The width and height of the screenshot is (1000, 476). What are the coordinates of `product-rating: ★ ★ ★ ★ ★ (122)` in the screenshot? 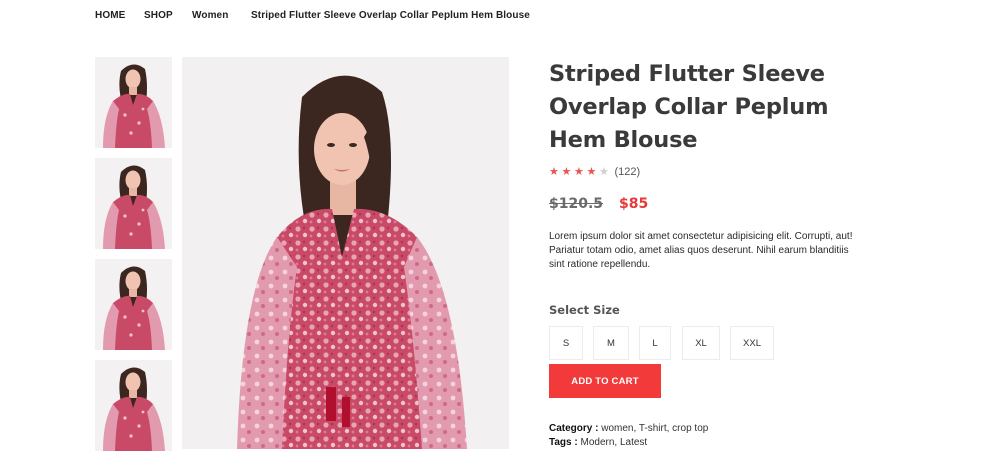 It's located at (719, 172).